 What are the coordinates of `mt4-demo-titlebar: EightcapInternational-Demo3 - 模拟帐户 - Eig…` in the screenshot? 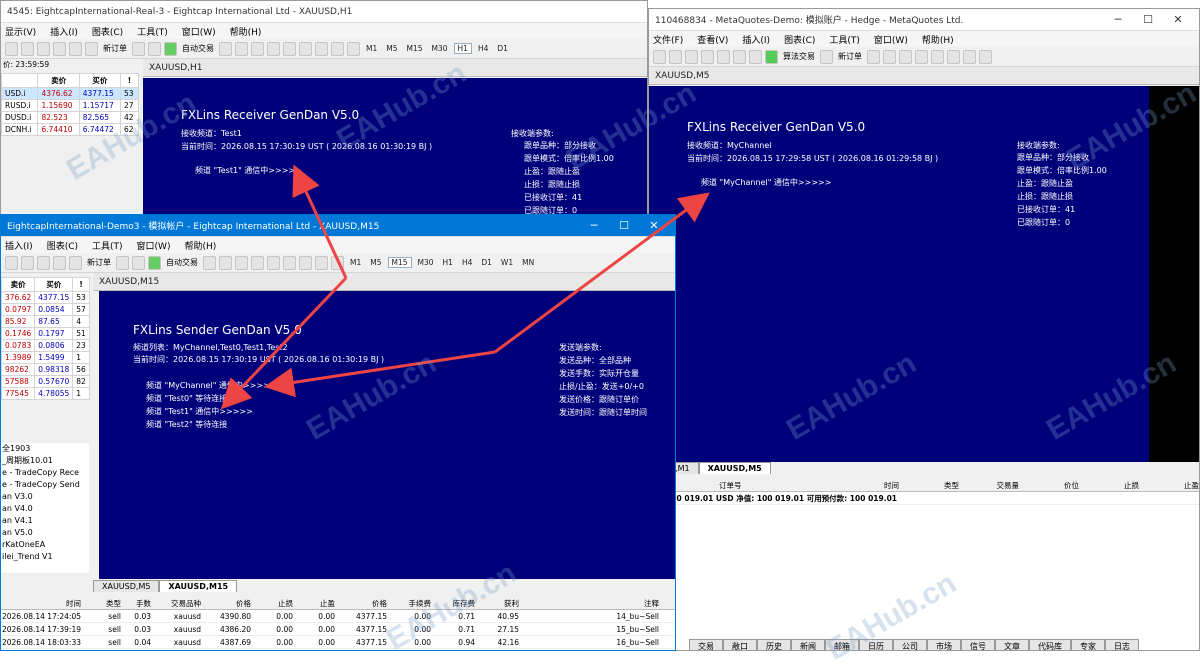 It's located at (338, 226).